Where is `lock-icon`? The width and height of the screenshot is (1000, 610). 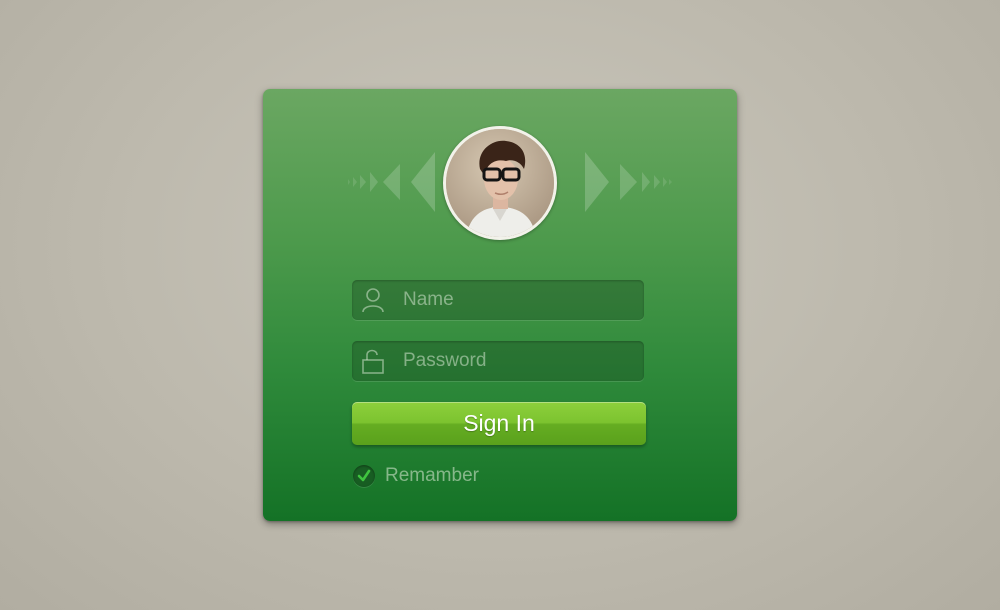
lock-icon is located at coordinates (373, 361).